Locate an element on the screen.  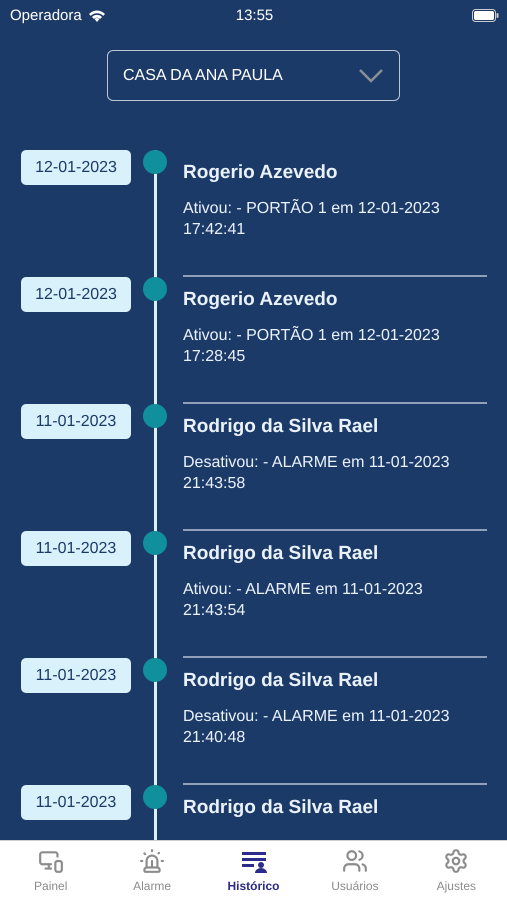
tab-label: Painel is located at coordinates (51, 886).